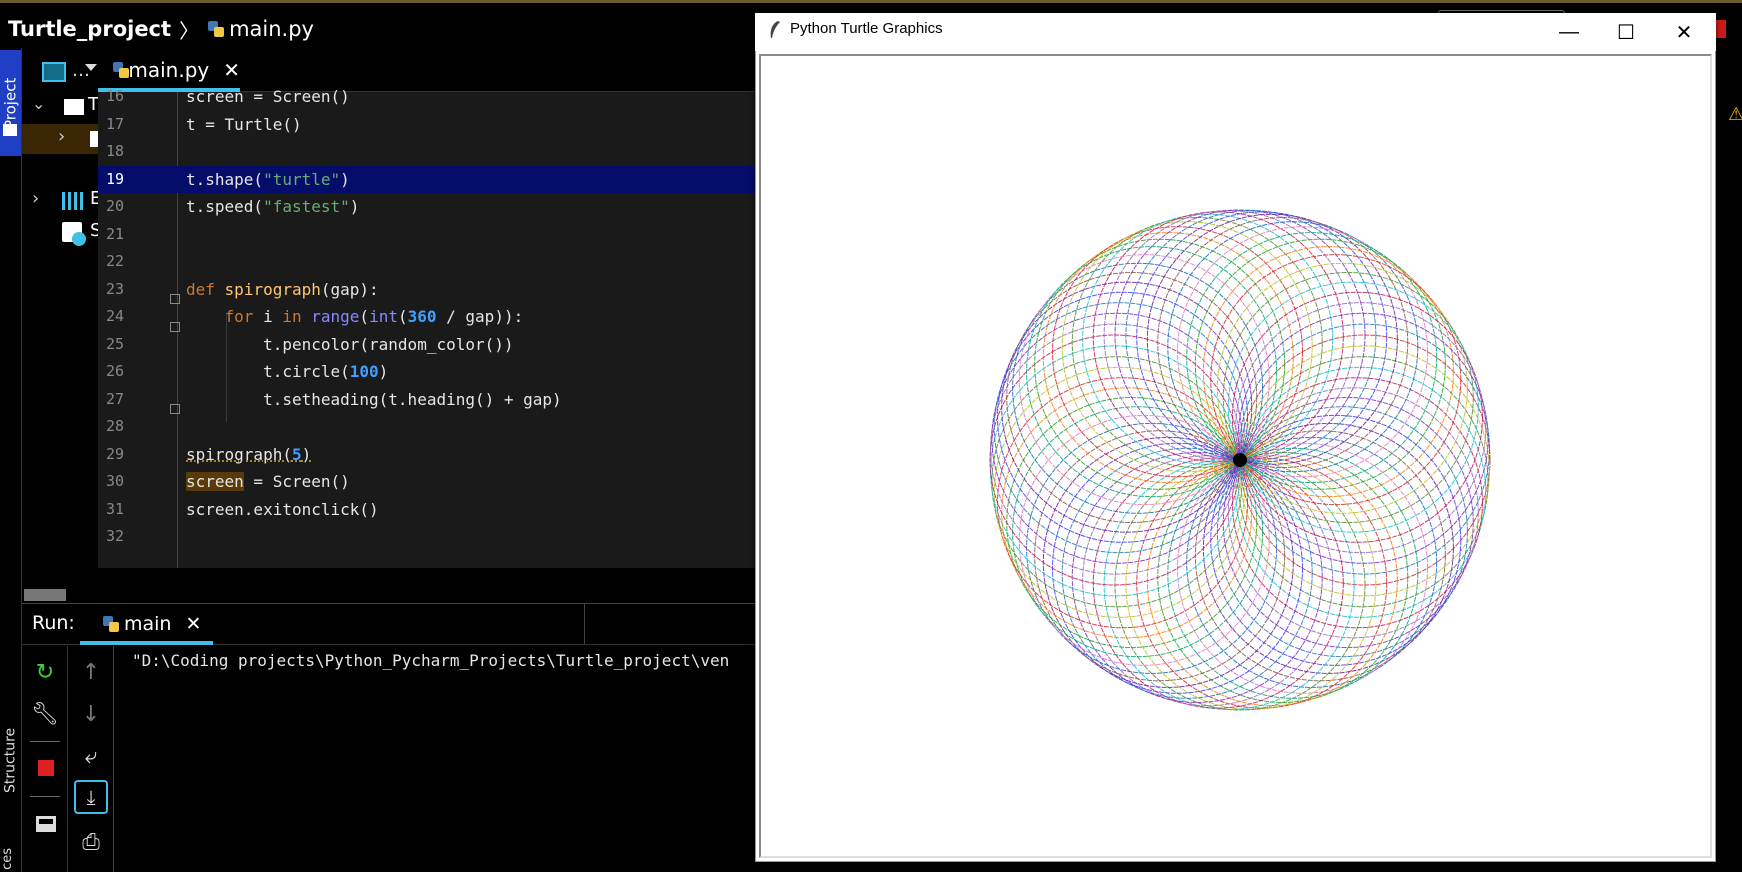 The image size is (1742, 872). What do you see at coordinates (61, 233) in the screenshot?
I see `tree-item-scratches: S` at bounding box center [61, 233].